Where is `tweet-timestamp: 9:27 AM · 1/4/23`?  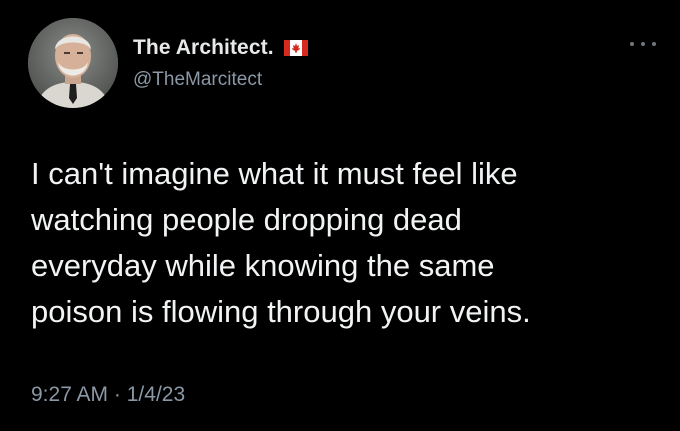
tweet-timestamp: 9:27 AM · 1/4/23 is located at coordinates (108, 395).